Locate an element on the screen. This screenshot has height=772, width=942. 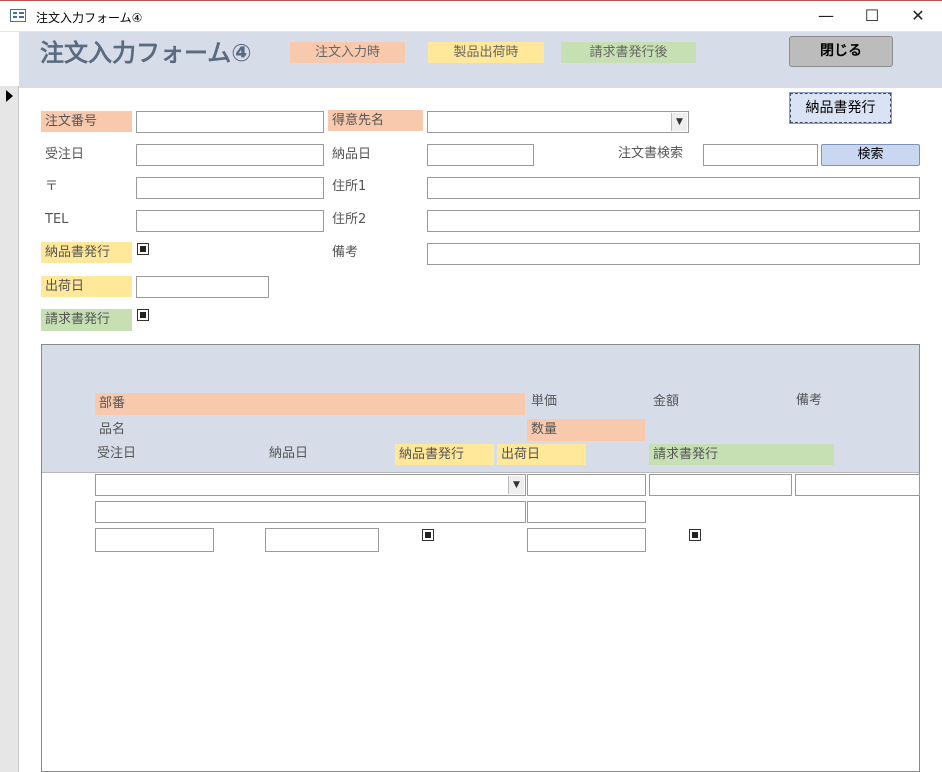
postal-label: 〒 is located at coordinates (52, 186).